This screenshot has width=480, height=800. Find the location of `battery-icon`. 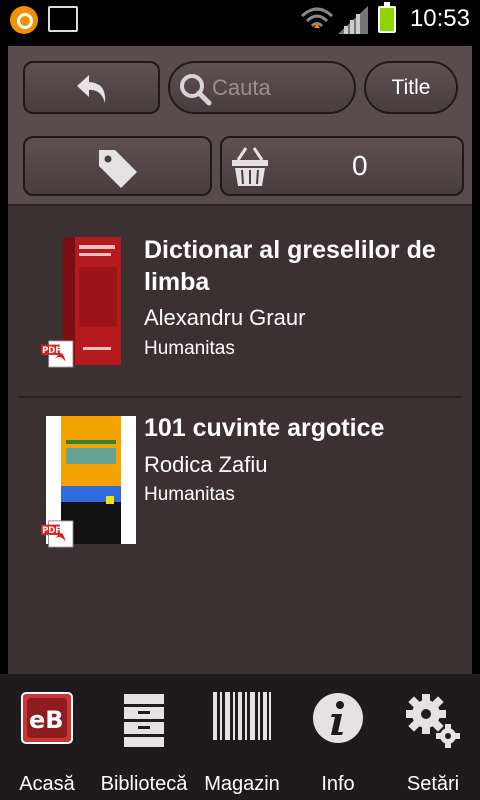

battery-icon is located at coordinates (387, 17).